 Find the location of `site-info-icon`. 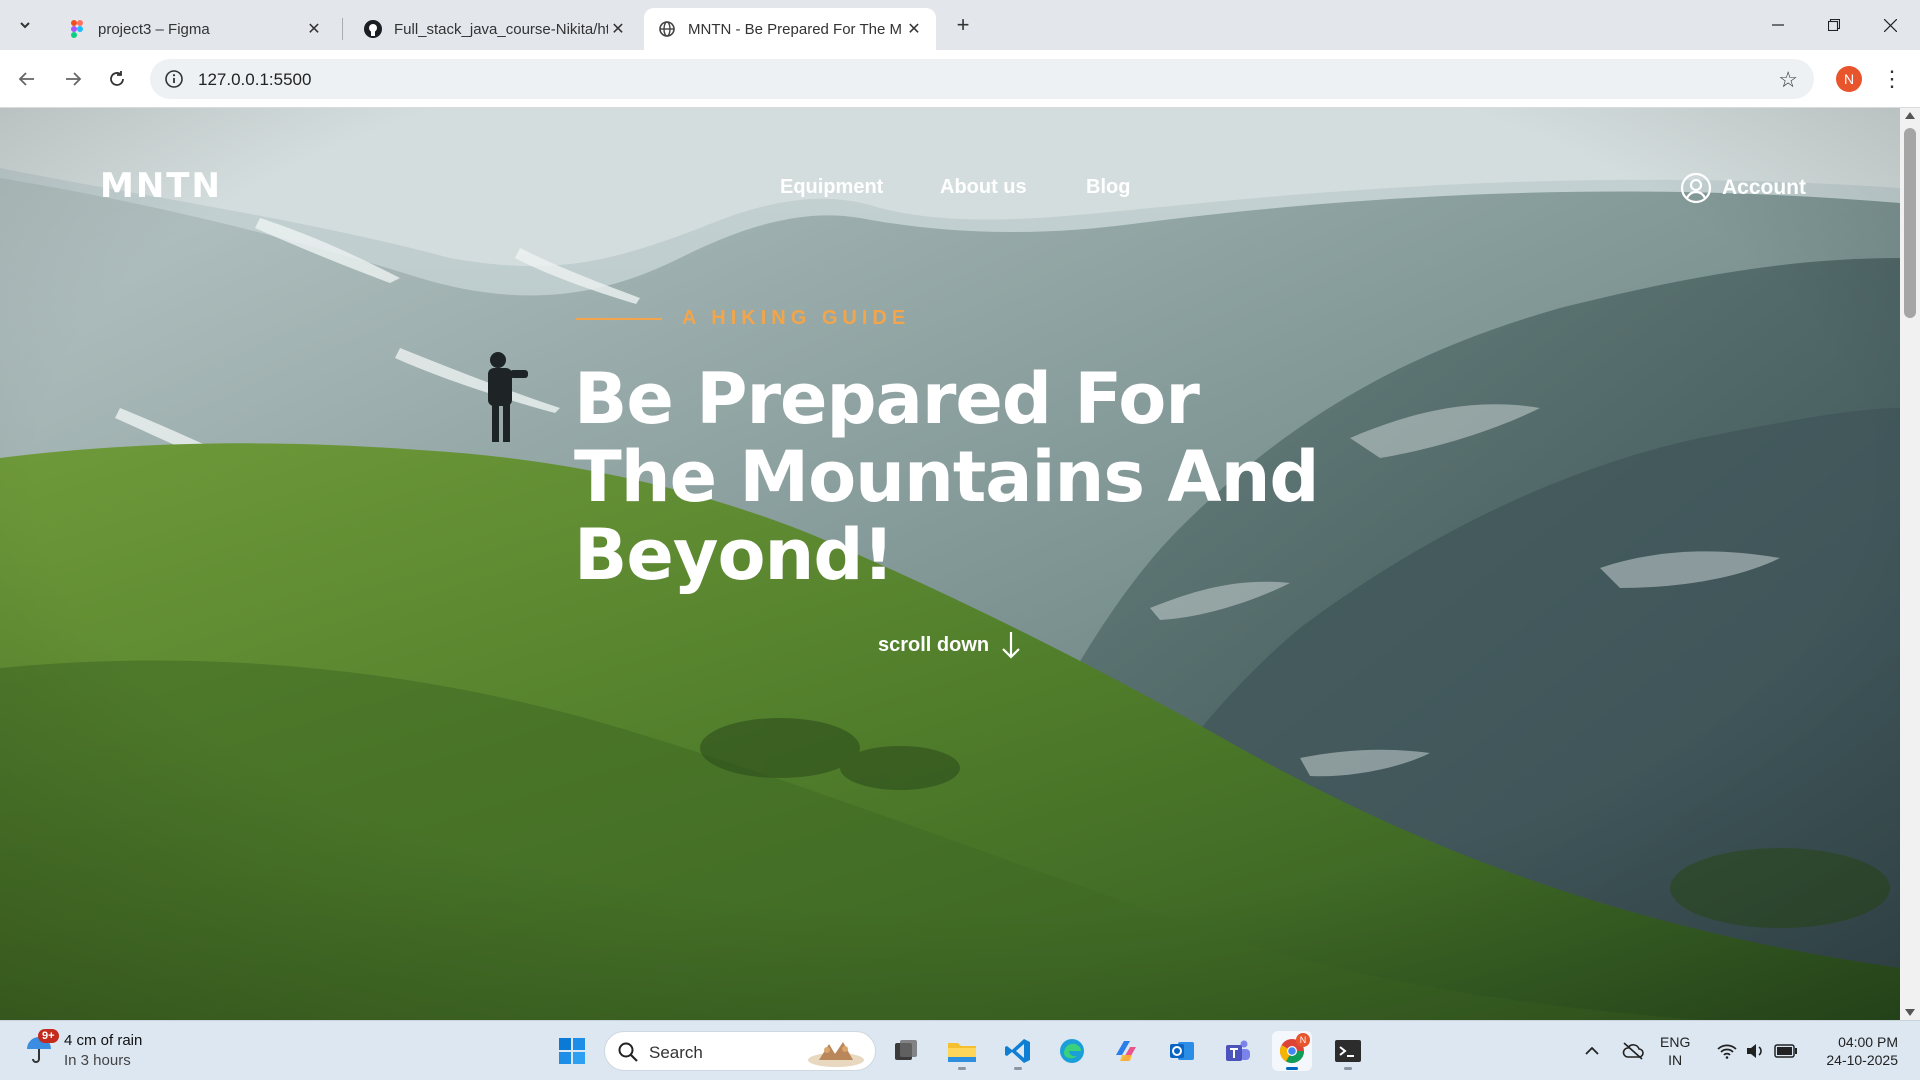

site-info-icon is located at coordinates (174, 79).